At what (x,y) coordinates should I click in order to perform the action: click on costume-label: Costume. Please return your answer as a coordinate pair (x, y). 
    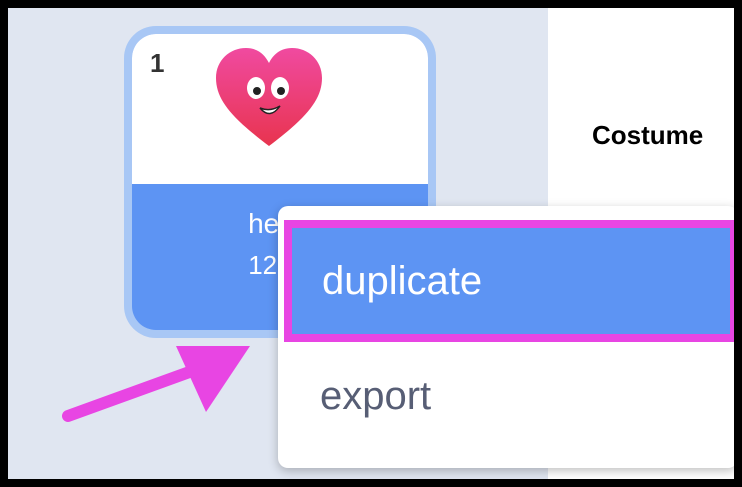
    Looking at the image, I should click on (648, 135).